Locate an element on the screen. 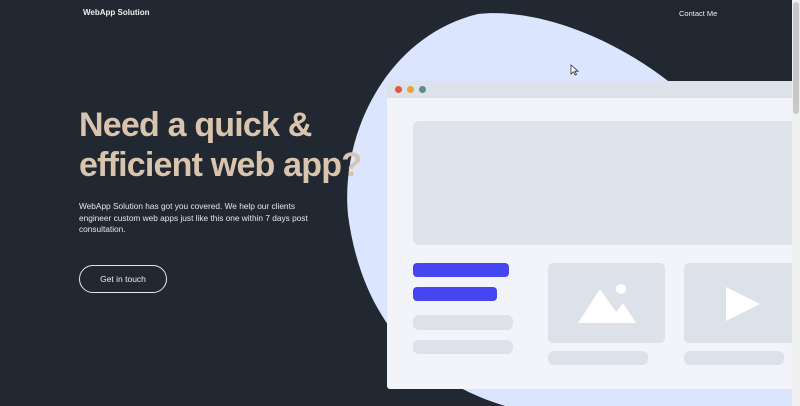 This screenshot has height=406, width=800. minimize-dot-icon is located at coordinates (410, 89).